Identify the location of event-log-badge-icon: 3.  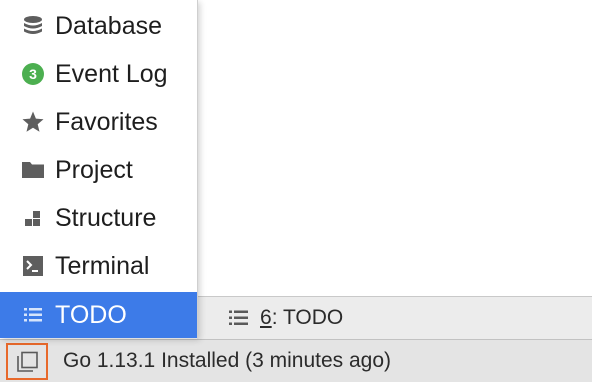
(33, 74).